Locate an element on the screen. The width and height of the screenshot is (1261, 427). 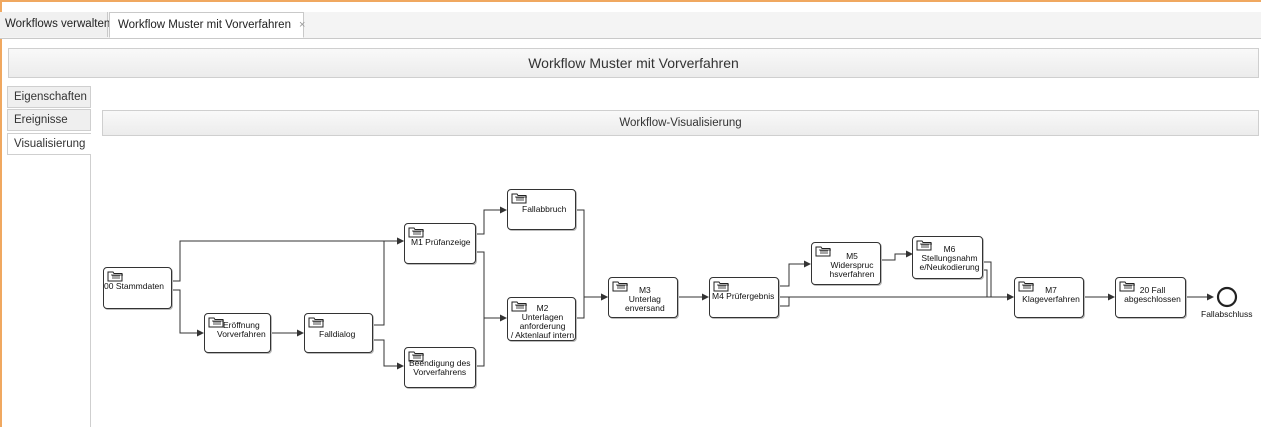
node-label: M1 Prüfanzeige is located at coordinates (441, 242).